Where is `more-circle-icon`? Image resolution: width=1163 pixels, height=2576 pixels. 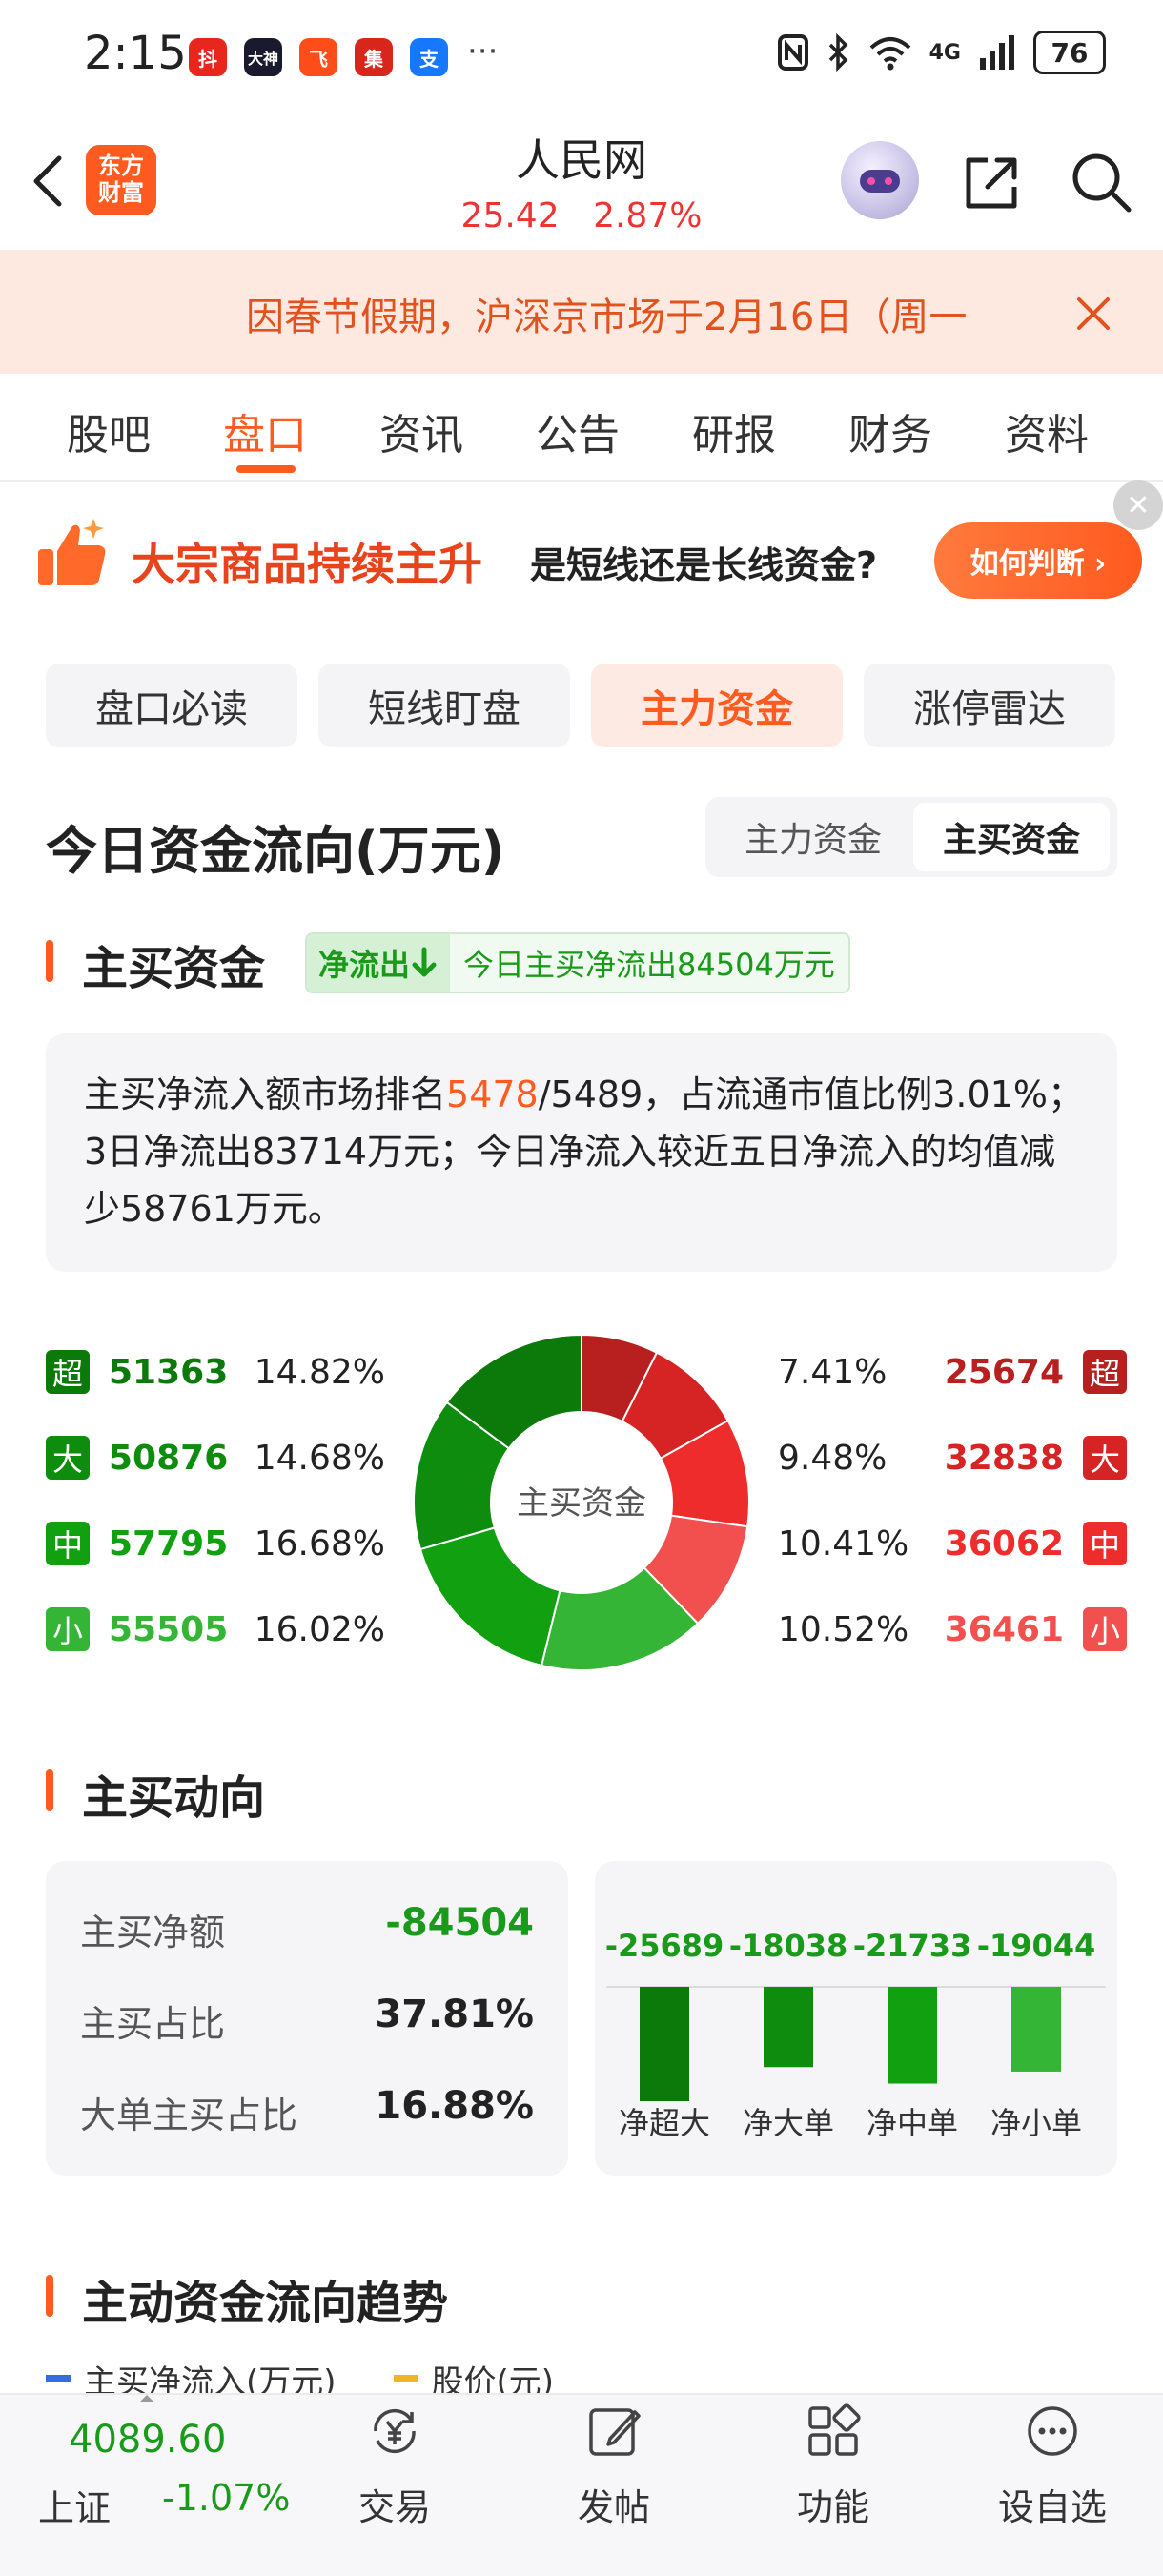
more-circle-icon is located at coordinates (1052, 2431).